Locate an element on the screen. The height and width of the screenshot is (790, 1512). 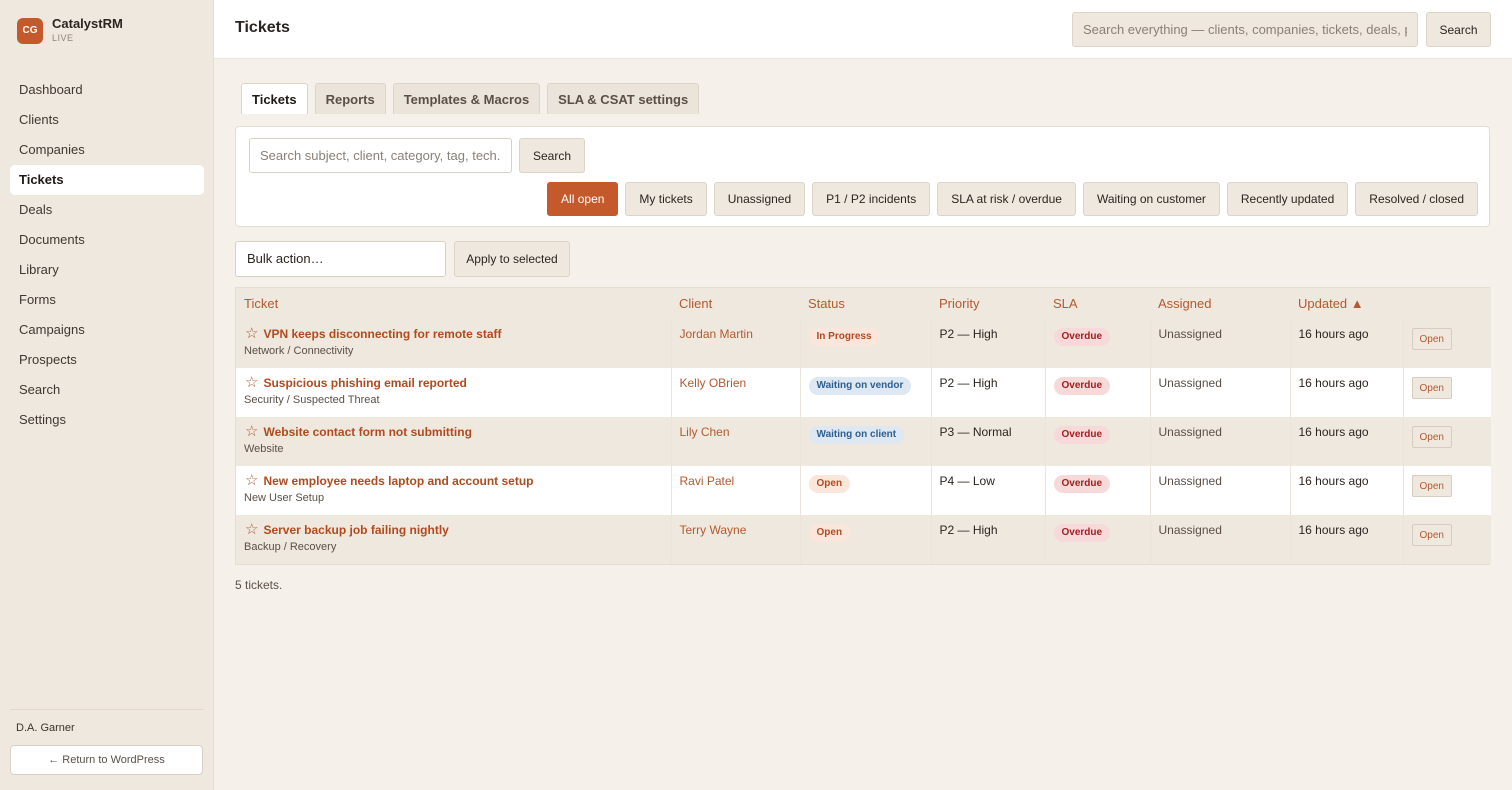
user-name: D.A. Garner is located at coordinates (45, 728).